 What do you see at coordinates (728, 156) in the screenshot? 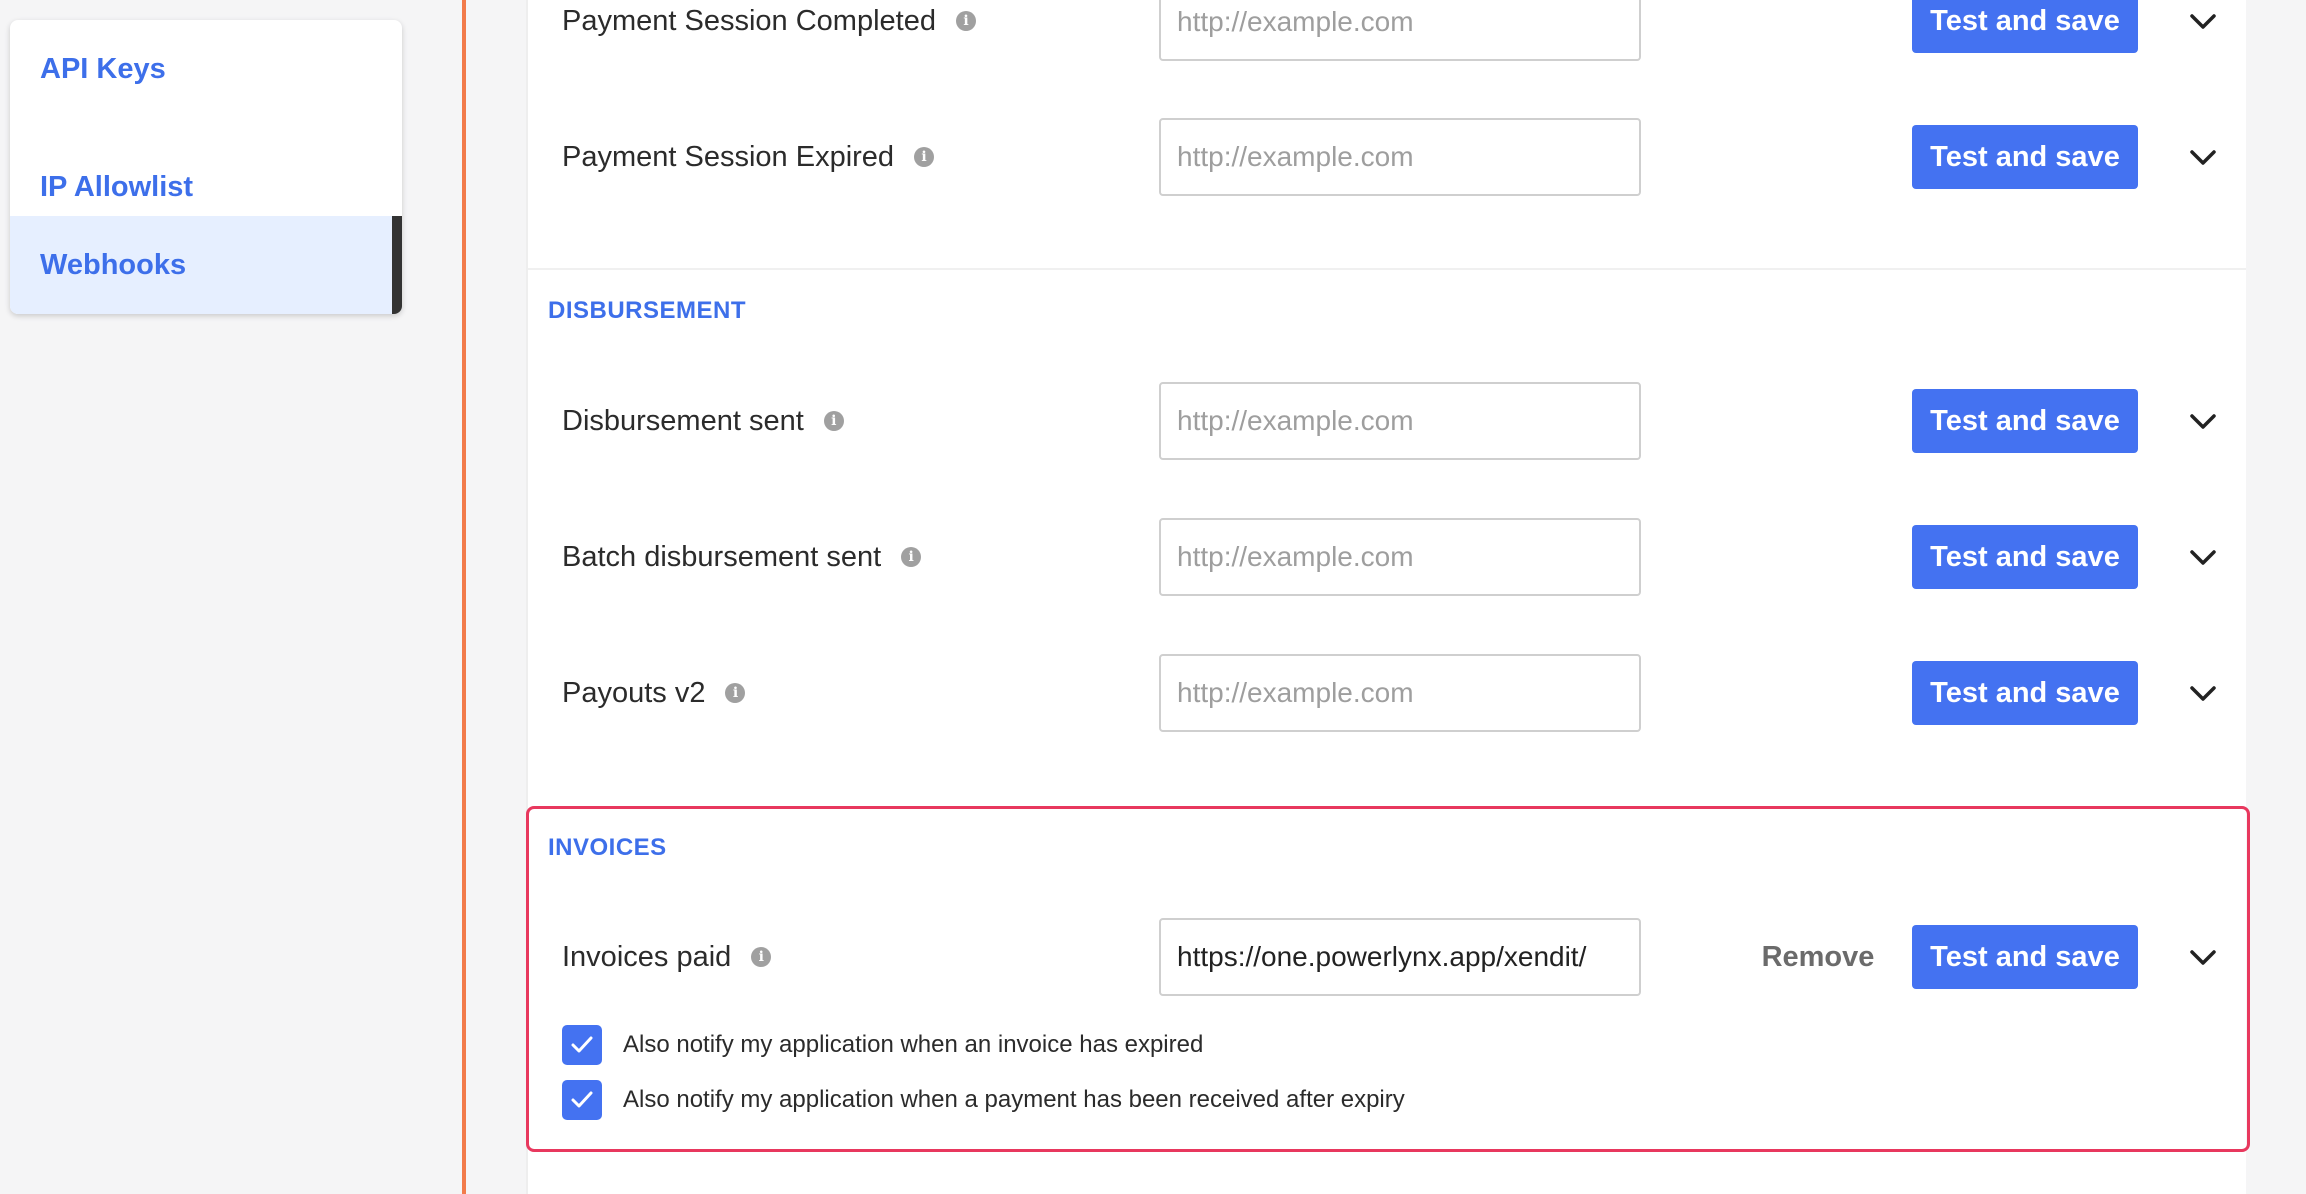
I see `row-label-text: Payment Session Expired` at bounding box center [728, 156].